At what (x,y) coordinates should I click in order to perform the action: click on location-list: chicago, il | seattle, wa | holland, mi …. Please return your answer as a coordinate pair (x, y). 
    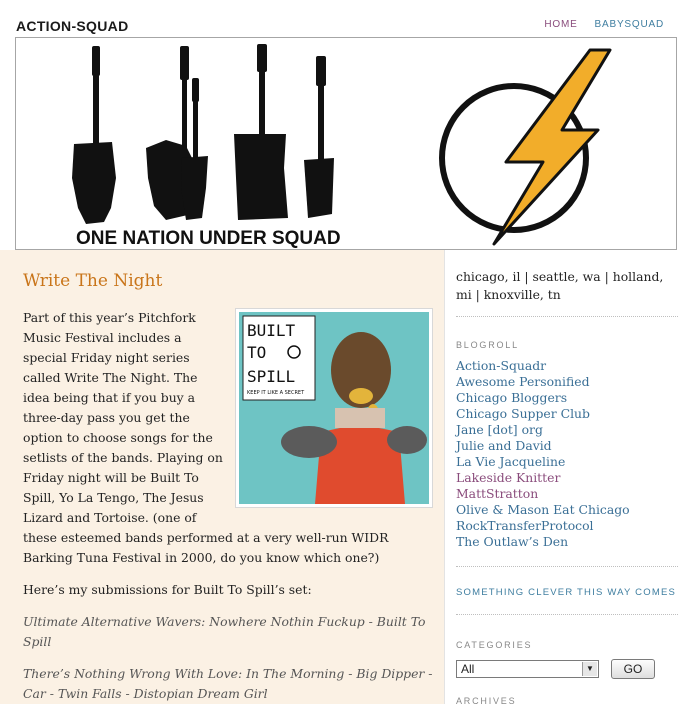
    Looking at the image, I should click on (560, 285).